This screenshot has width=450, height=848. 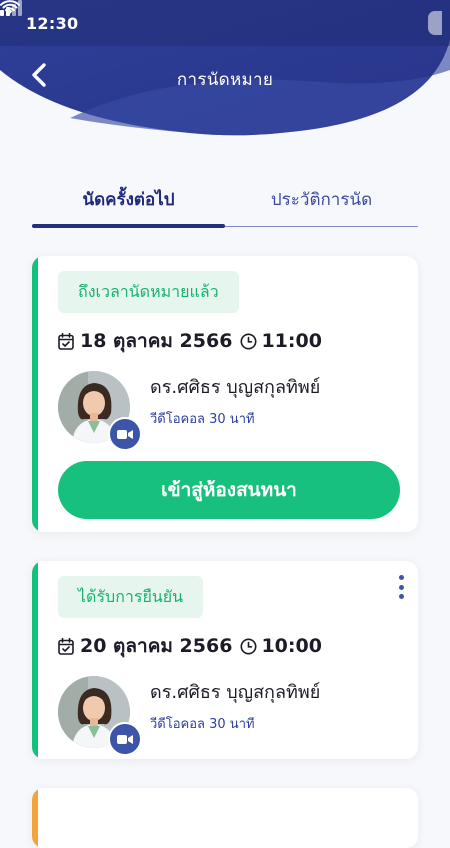 I want to click on appointment-datetime: 18 ตุลาคม 2566 11:00, so click(x=190, y=341).